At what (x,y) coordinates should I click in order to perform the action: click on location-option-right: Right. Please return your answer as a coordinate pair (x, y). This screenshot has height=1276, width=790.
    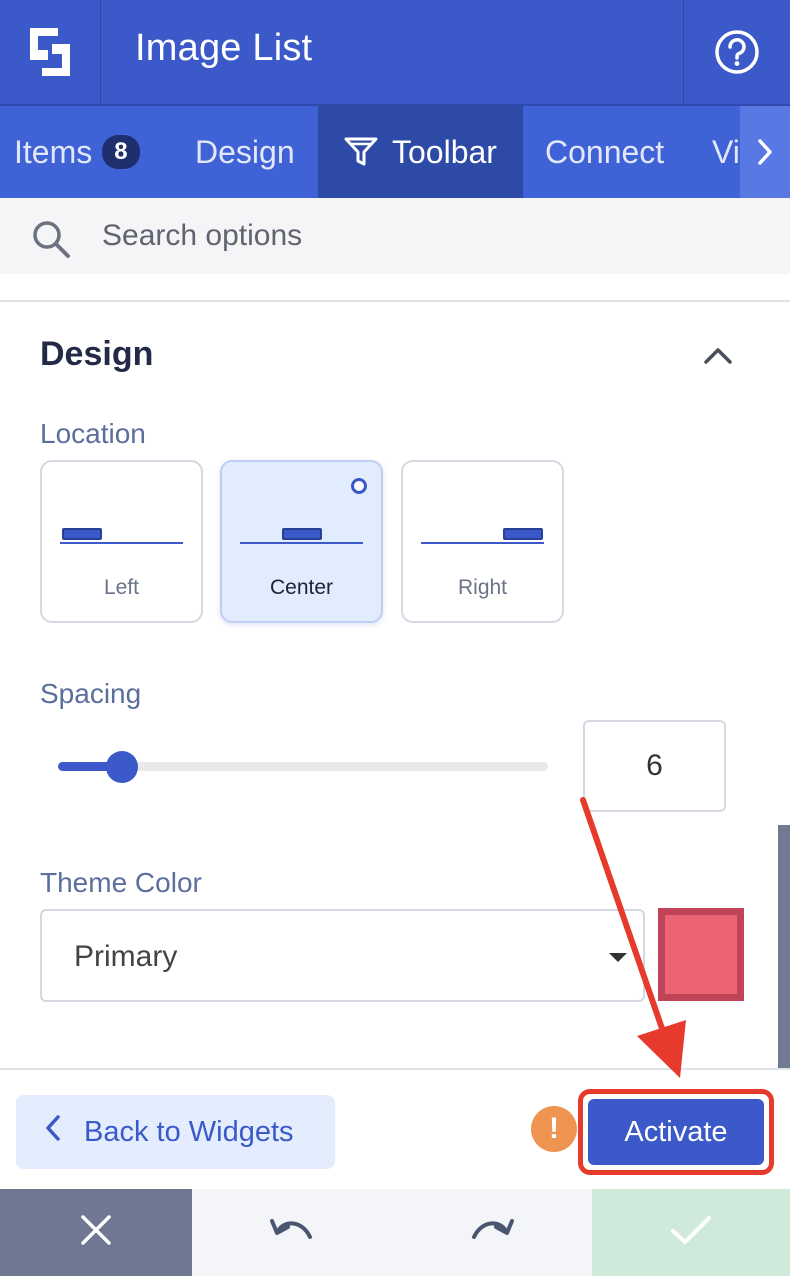
    Looking at the image, I should click on (482, 541).